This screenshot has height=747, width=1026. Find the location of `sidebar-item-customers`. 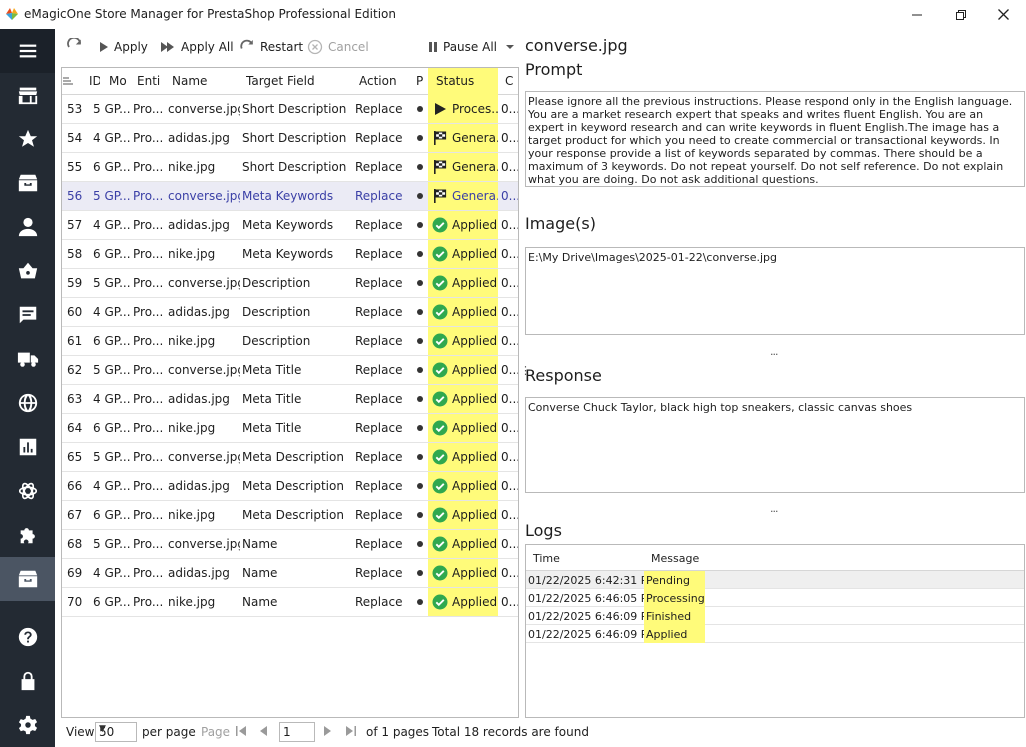

sidebar-item-customers is located at coordinates (27, 227).